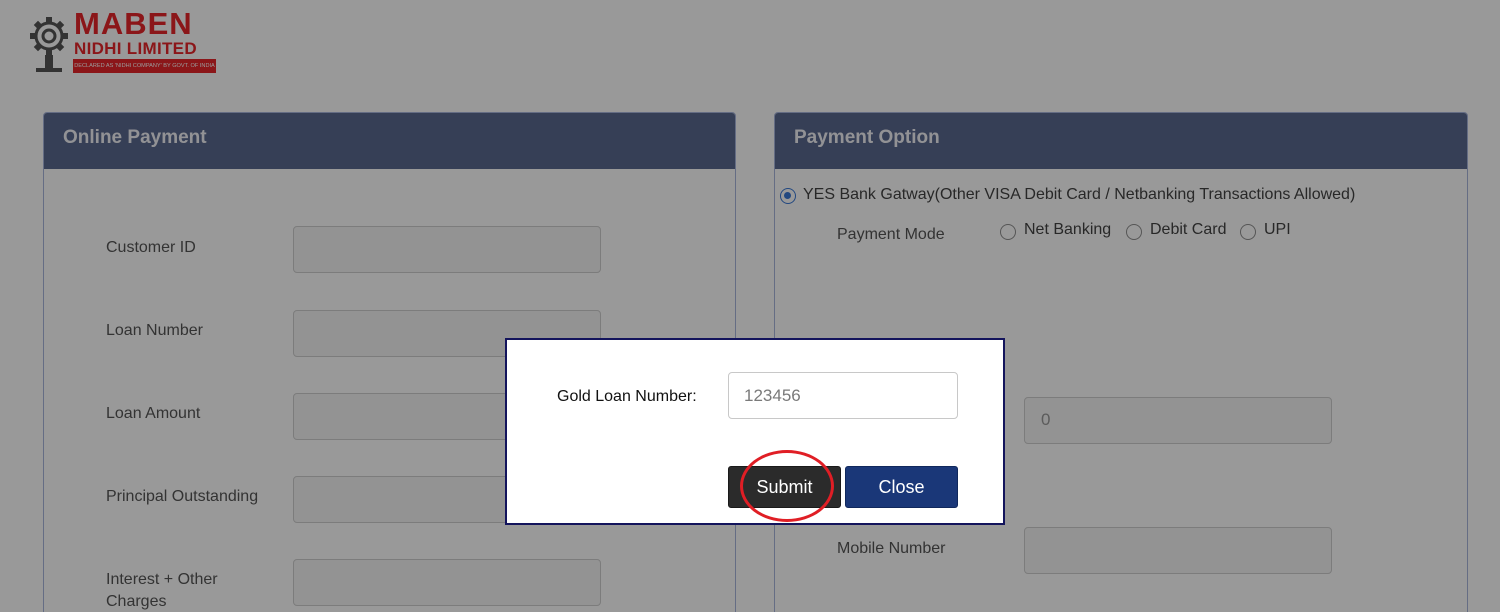 This screenshot has height=612, width=1500. I want to click on gold-loan-dialog: Gold Loan Number: Submit Close, so click(755, 431).